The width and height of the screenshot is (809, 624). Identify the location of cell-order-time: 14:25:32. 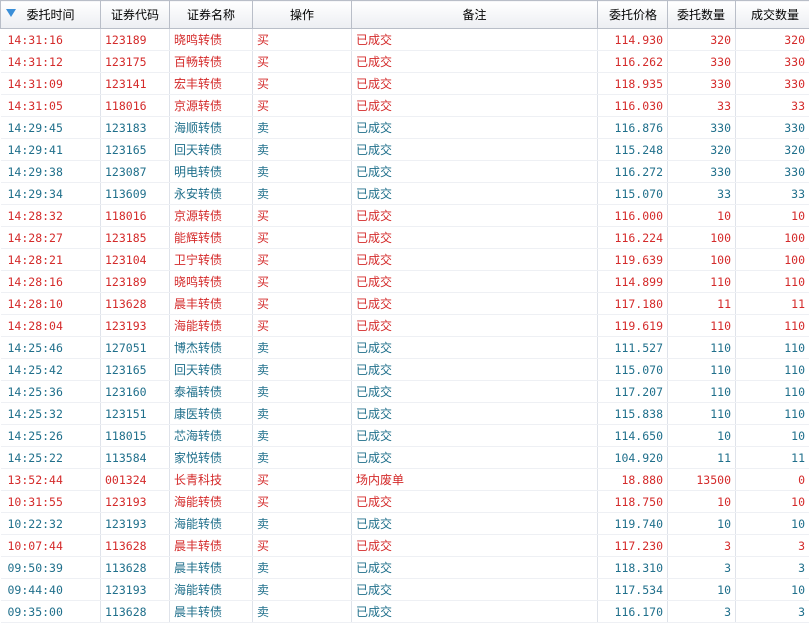
(50, 413).